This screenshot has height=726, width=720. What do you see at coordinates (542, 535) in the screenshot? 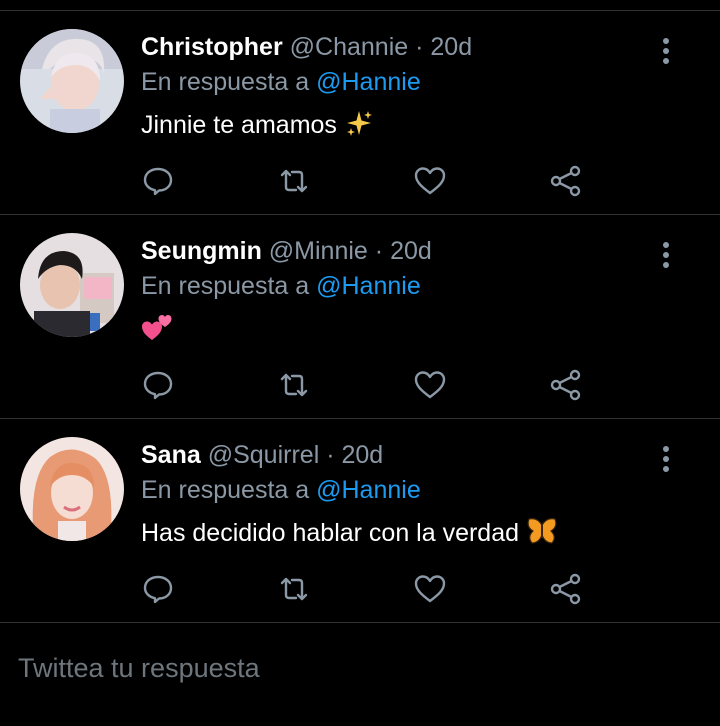
I see `butterfly-icon` at bounding box center [542, 535].